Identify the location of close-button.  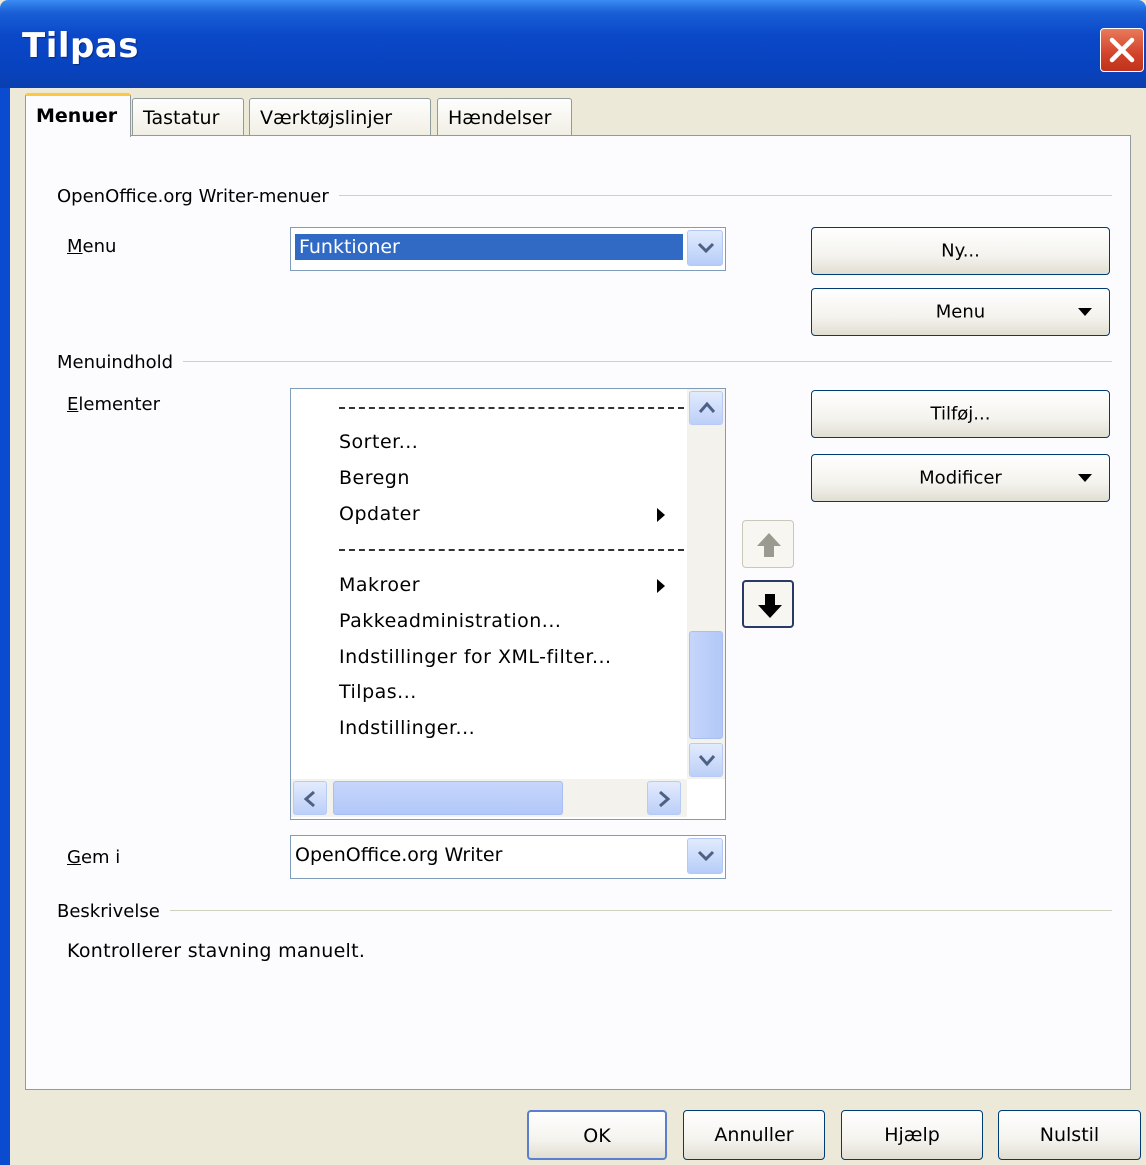
(1122, 50).